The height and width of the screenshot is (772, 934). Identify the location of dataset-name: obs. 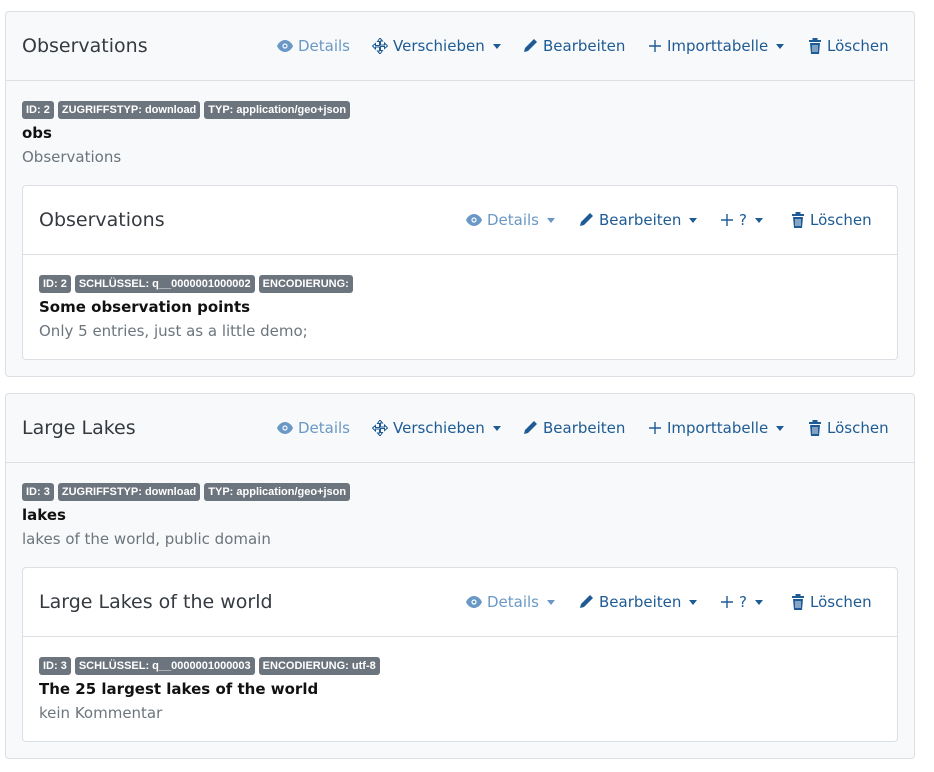
(37, 133).